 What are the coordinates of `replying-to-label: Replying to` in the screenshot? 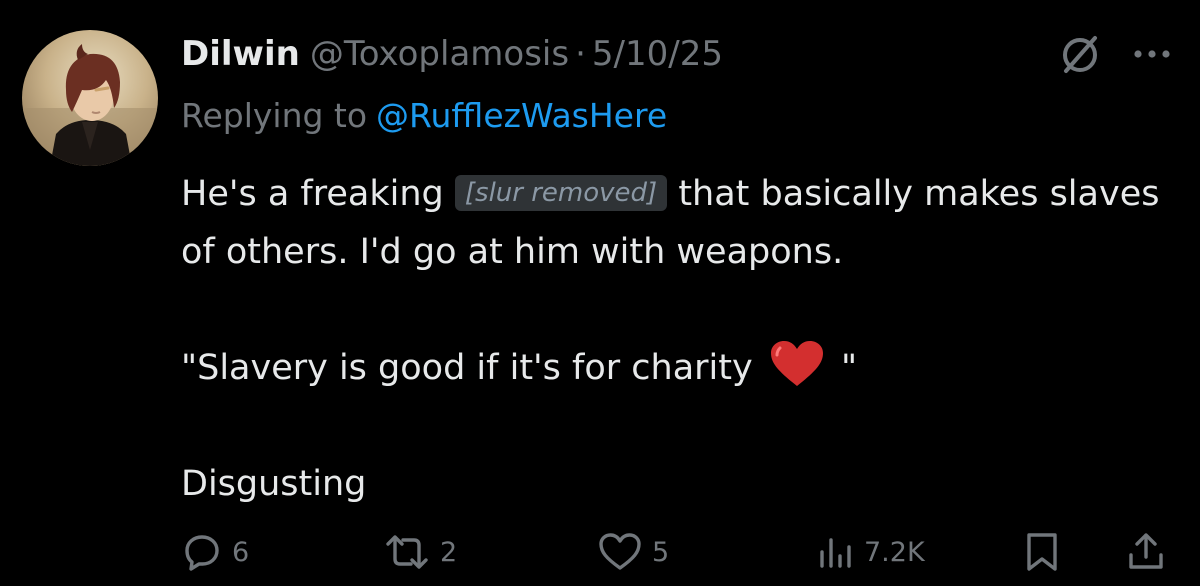 It's located at (274, 115).